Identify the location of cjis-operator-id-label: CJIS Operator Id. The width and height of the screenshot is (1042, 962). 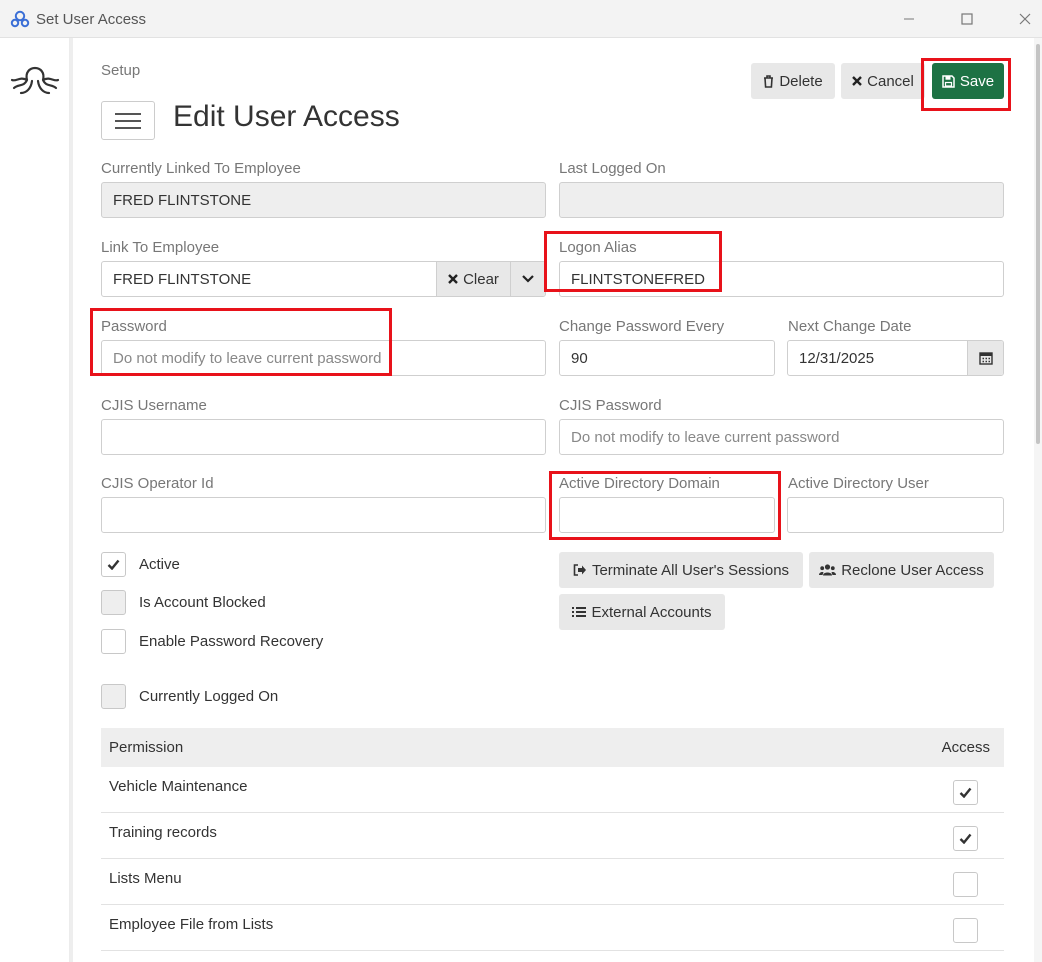
(157, 483).